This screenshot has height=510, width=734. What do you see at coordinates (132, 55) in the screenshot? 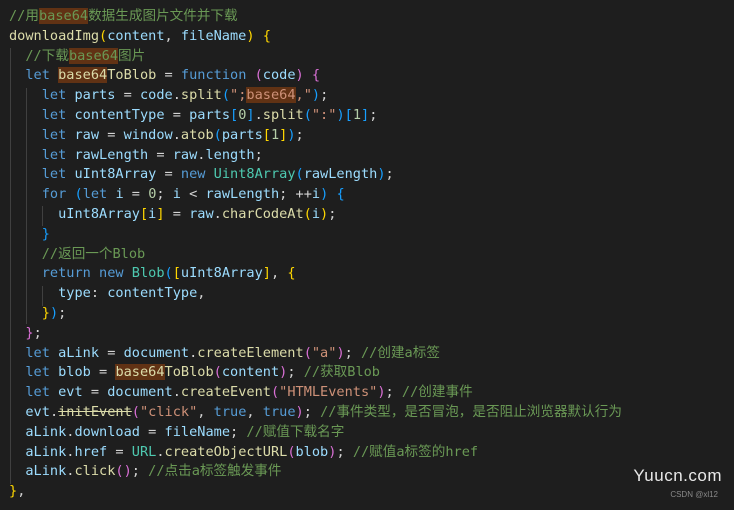
I see `code-token: 图片` at bounding box center [132, 55].